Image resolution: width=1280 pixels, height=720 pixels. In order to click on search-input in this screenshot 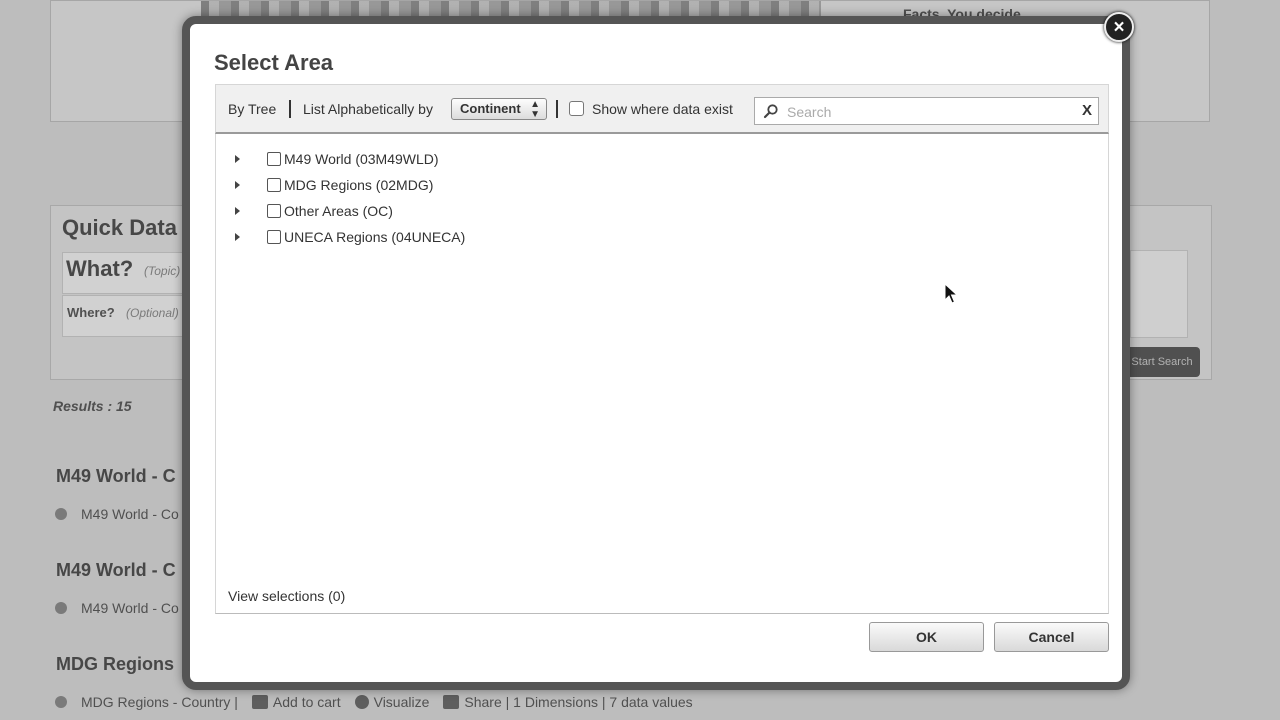, I will do `click(932, 112)`.